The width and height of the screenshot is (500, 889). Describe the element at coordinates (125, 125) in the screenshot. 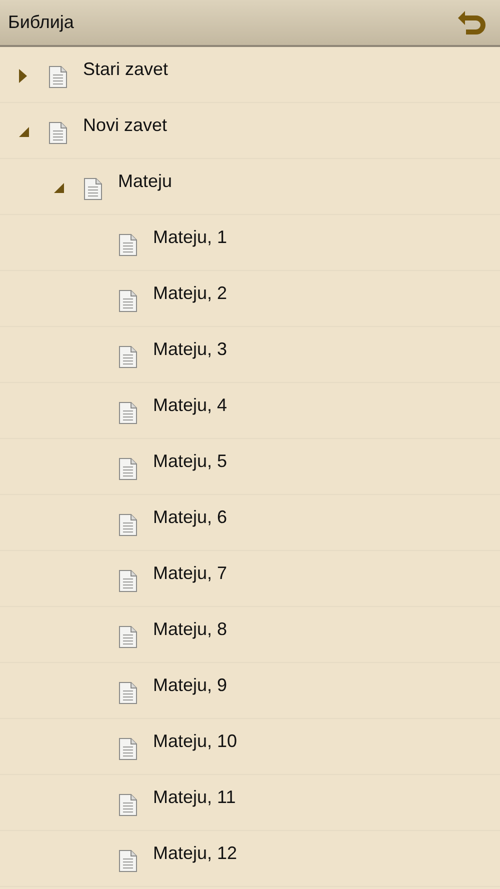

I see `tree-item-label: Novi zavet` at that location.